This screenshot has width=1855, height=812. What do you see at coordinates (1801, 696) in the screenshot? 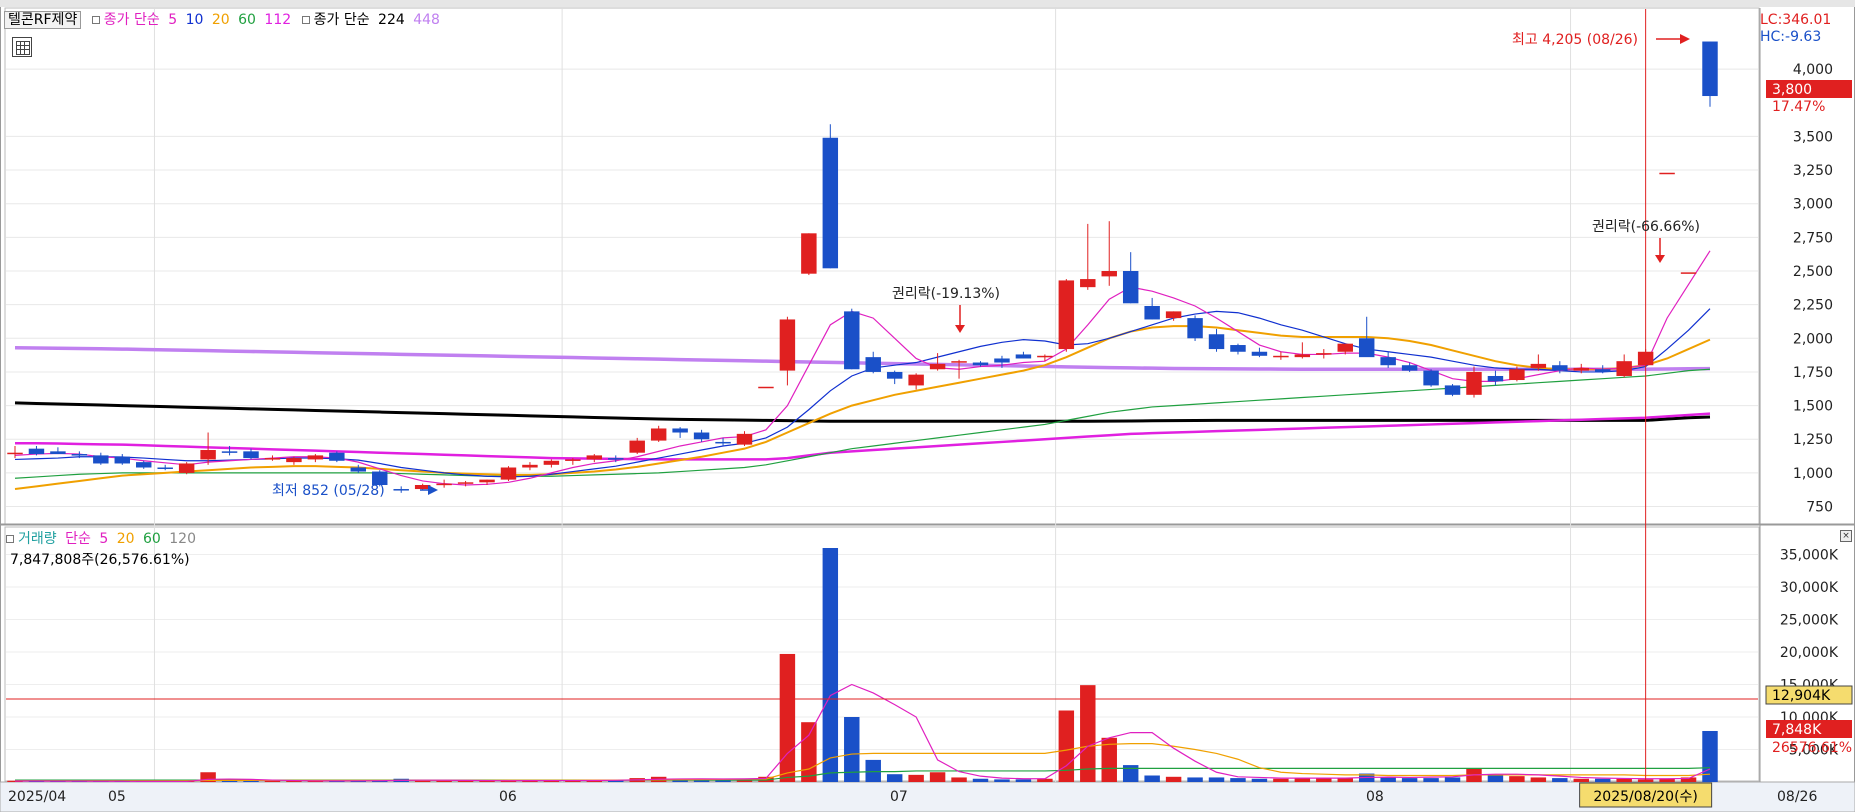
I see `vol-ref-label: 12,904K` at bounding box center [1801, 696].